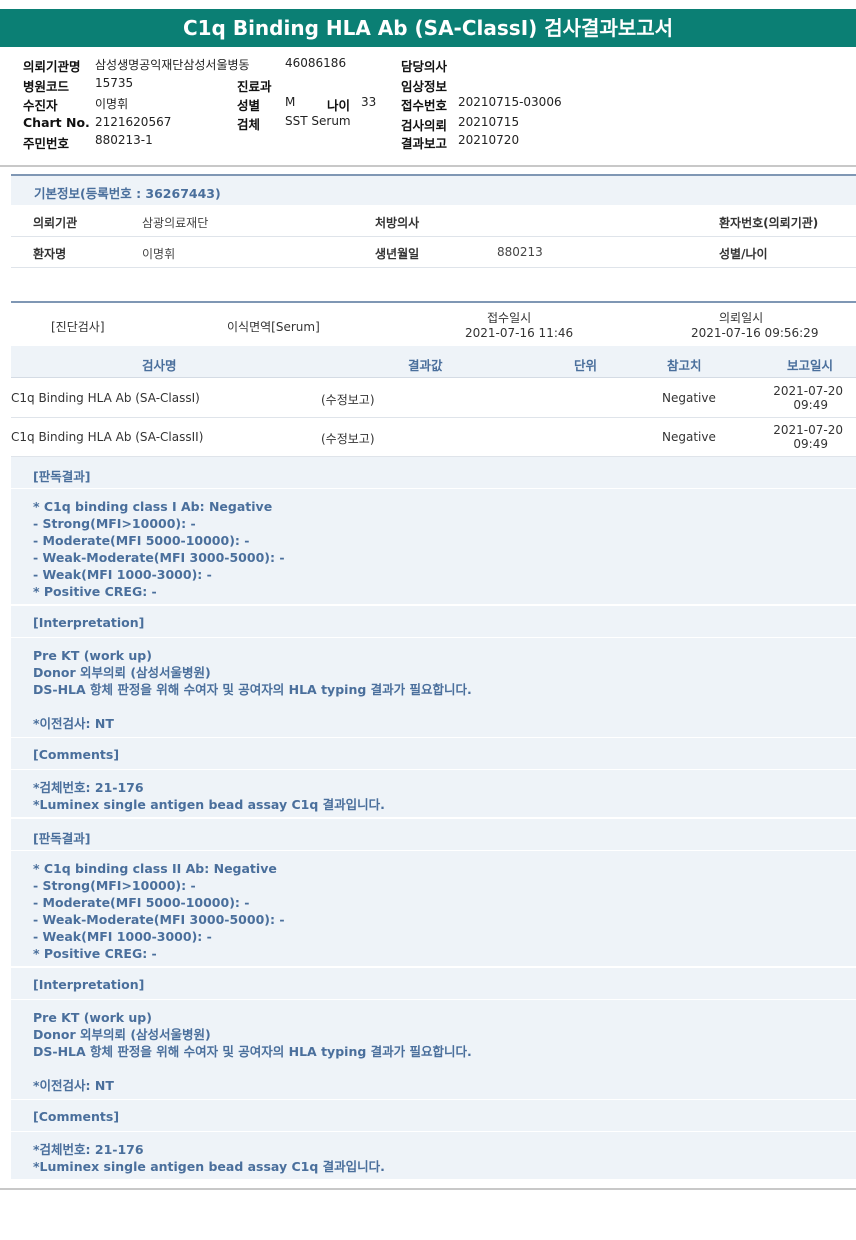  What do you see at coordinates (46, 143) in the screenshot?
I see `rrn-label: 주민번호` at bounding box center [46, 143].